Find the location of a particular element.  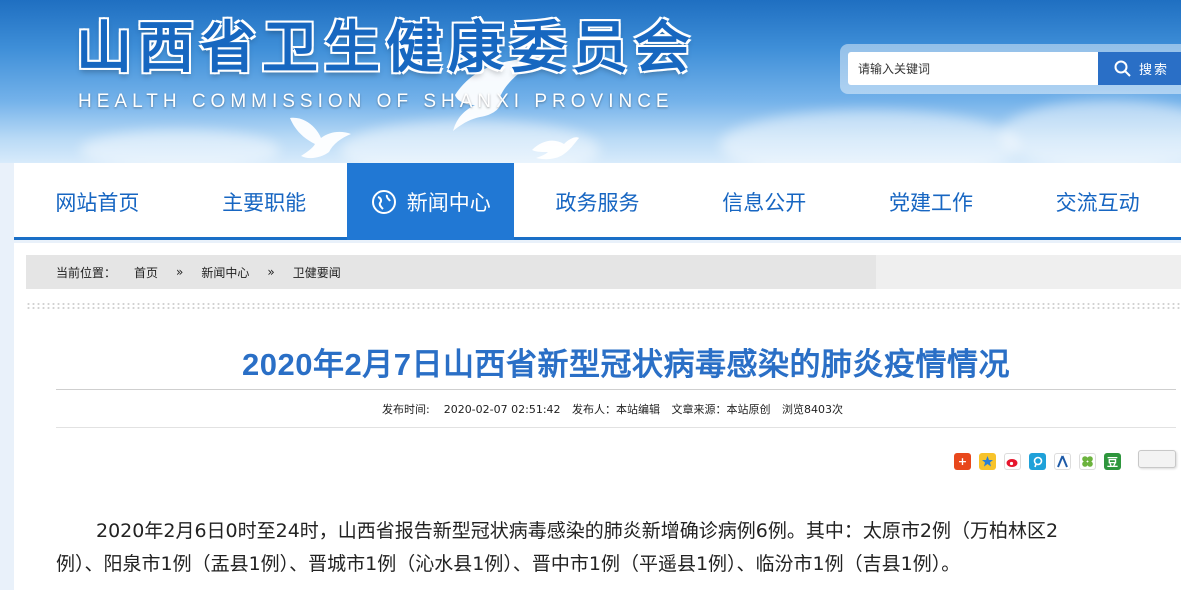

nav-item-label: 网站首页 is located at coordinates (97, 202).